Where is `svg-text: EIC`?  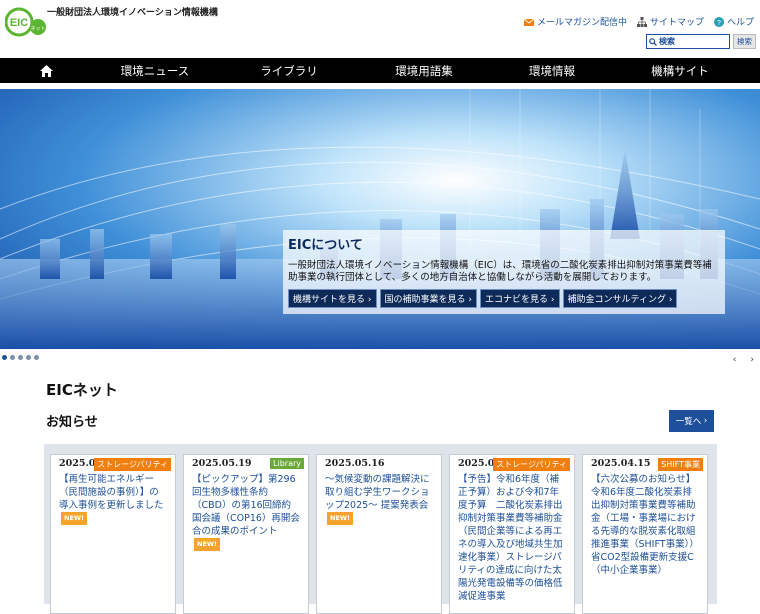
svg-text: EIC is located at coordinates (19, 23).